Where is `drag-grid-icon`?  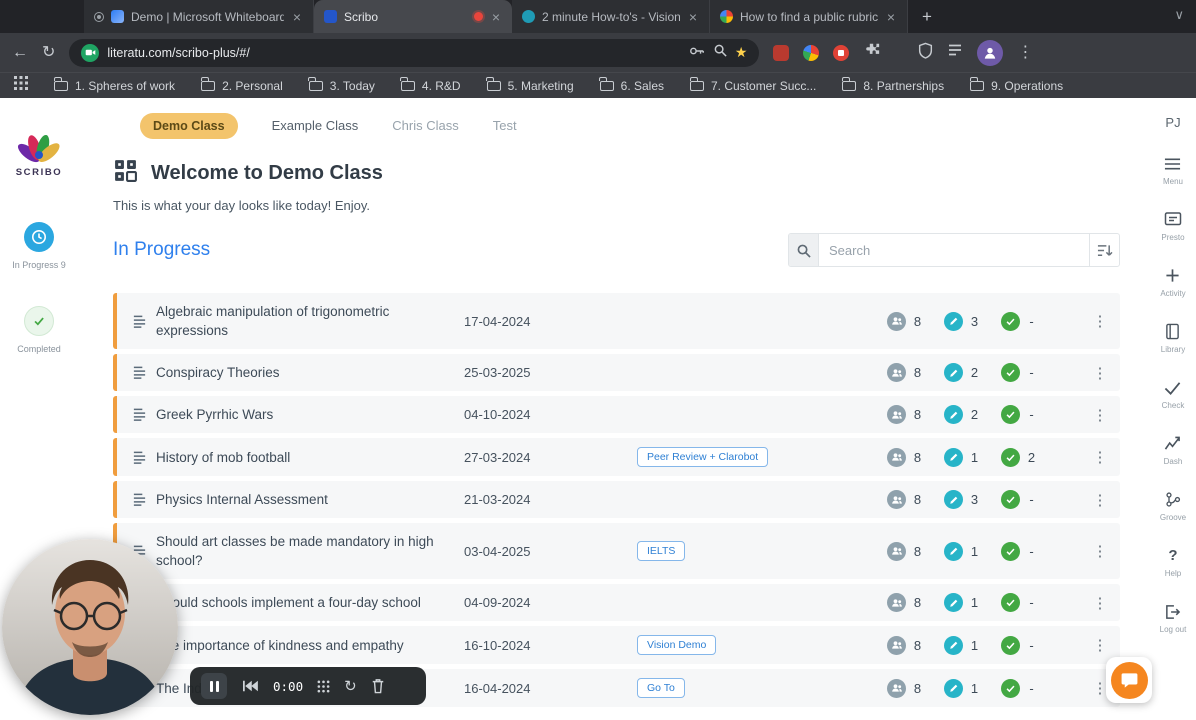 drag-grid-icon is located at coordinates (323, 686).